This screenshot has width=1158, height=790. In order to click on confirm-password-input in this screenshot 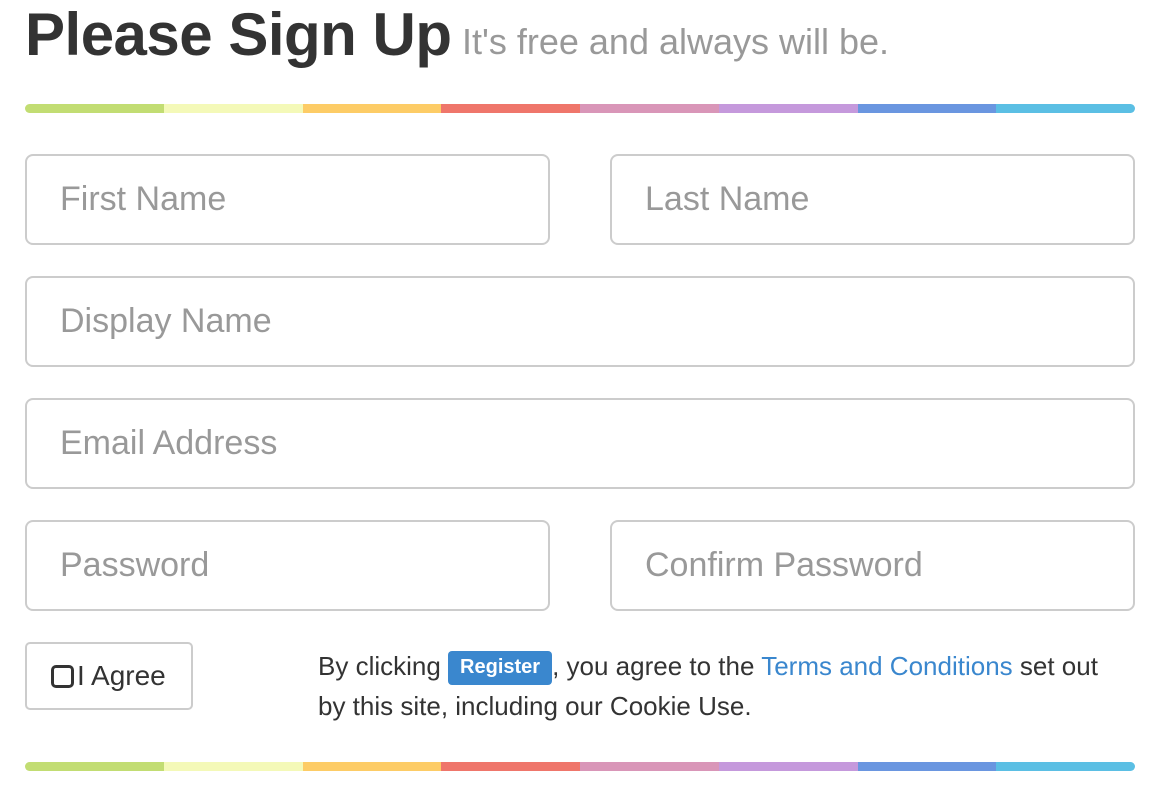, I will do `click(872, 565)`.